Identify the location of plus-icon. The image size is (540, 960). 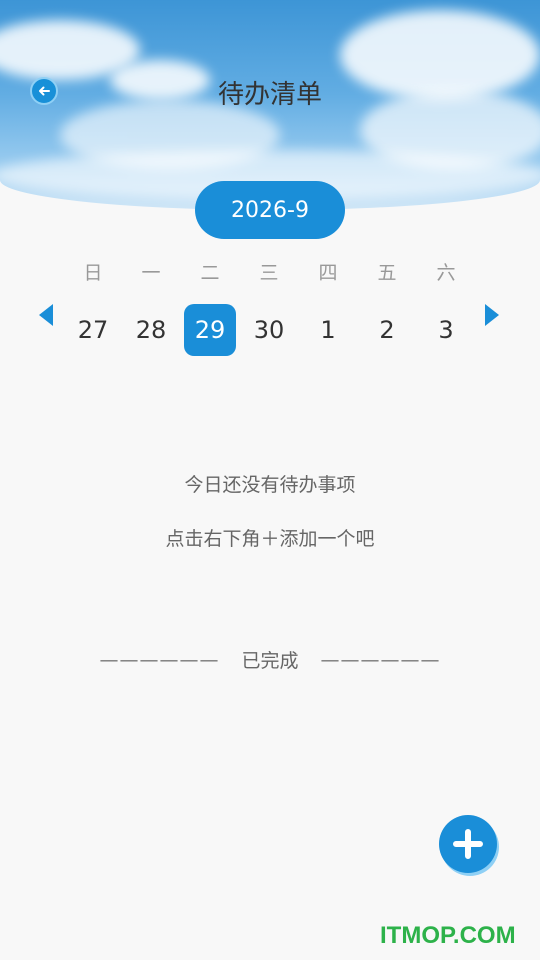
(468, 844).